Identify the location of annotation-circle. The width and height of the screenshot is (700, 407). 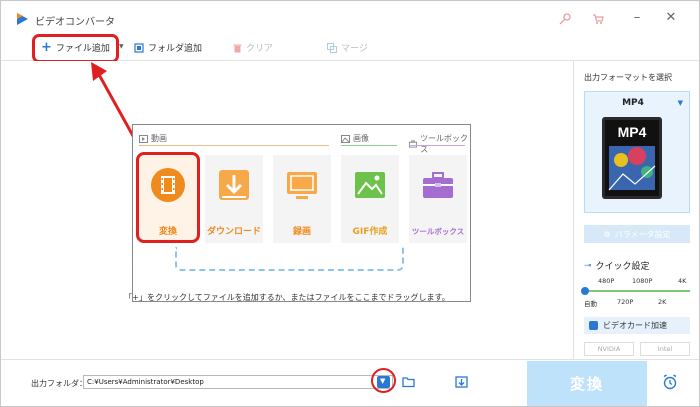
(383, 380).